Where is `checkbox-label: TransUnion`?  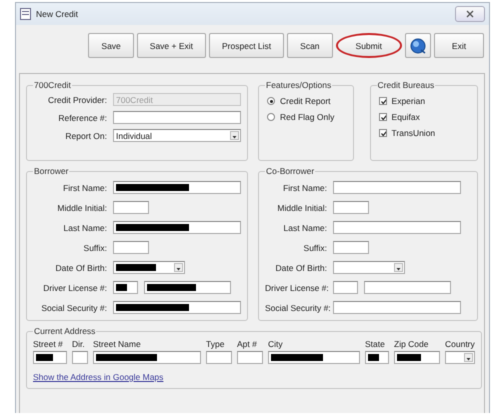
checkbox-label: TransUnion is located at coordinates (414, 133).